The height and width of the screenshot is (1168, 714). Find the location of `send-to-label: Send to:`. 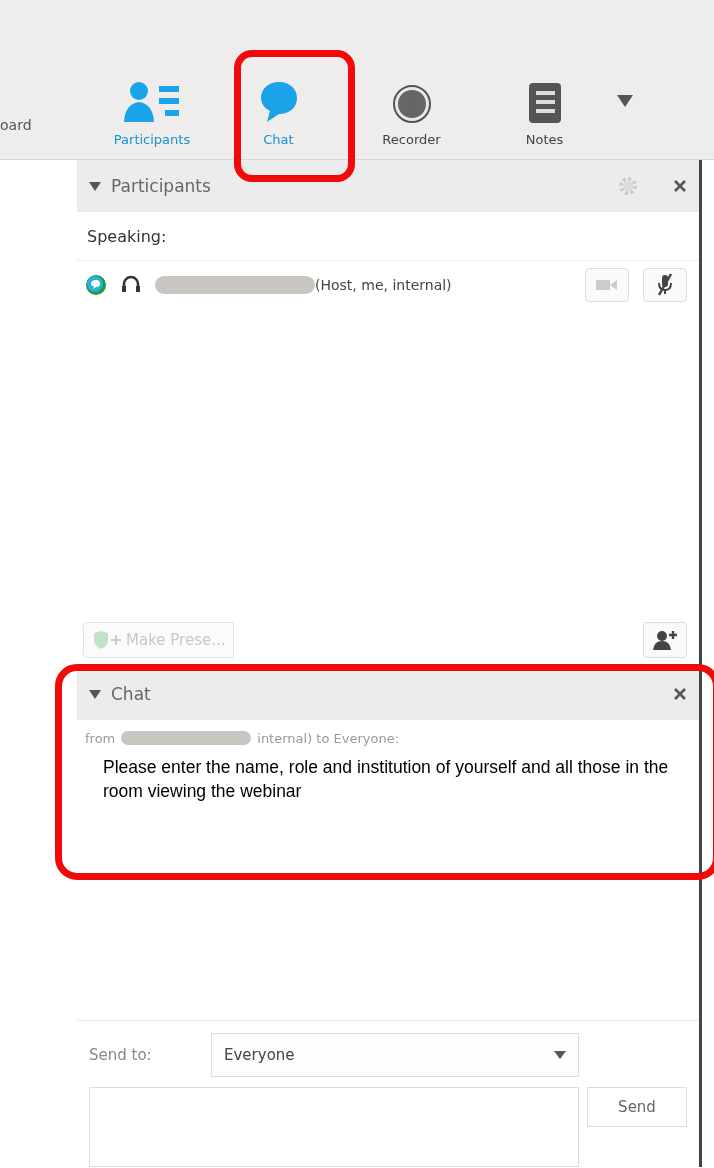

send-to-label: Send to: is located at coordinates (121, 1055).